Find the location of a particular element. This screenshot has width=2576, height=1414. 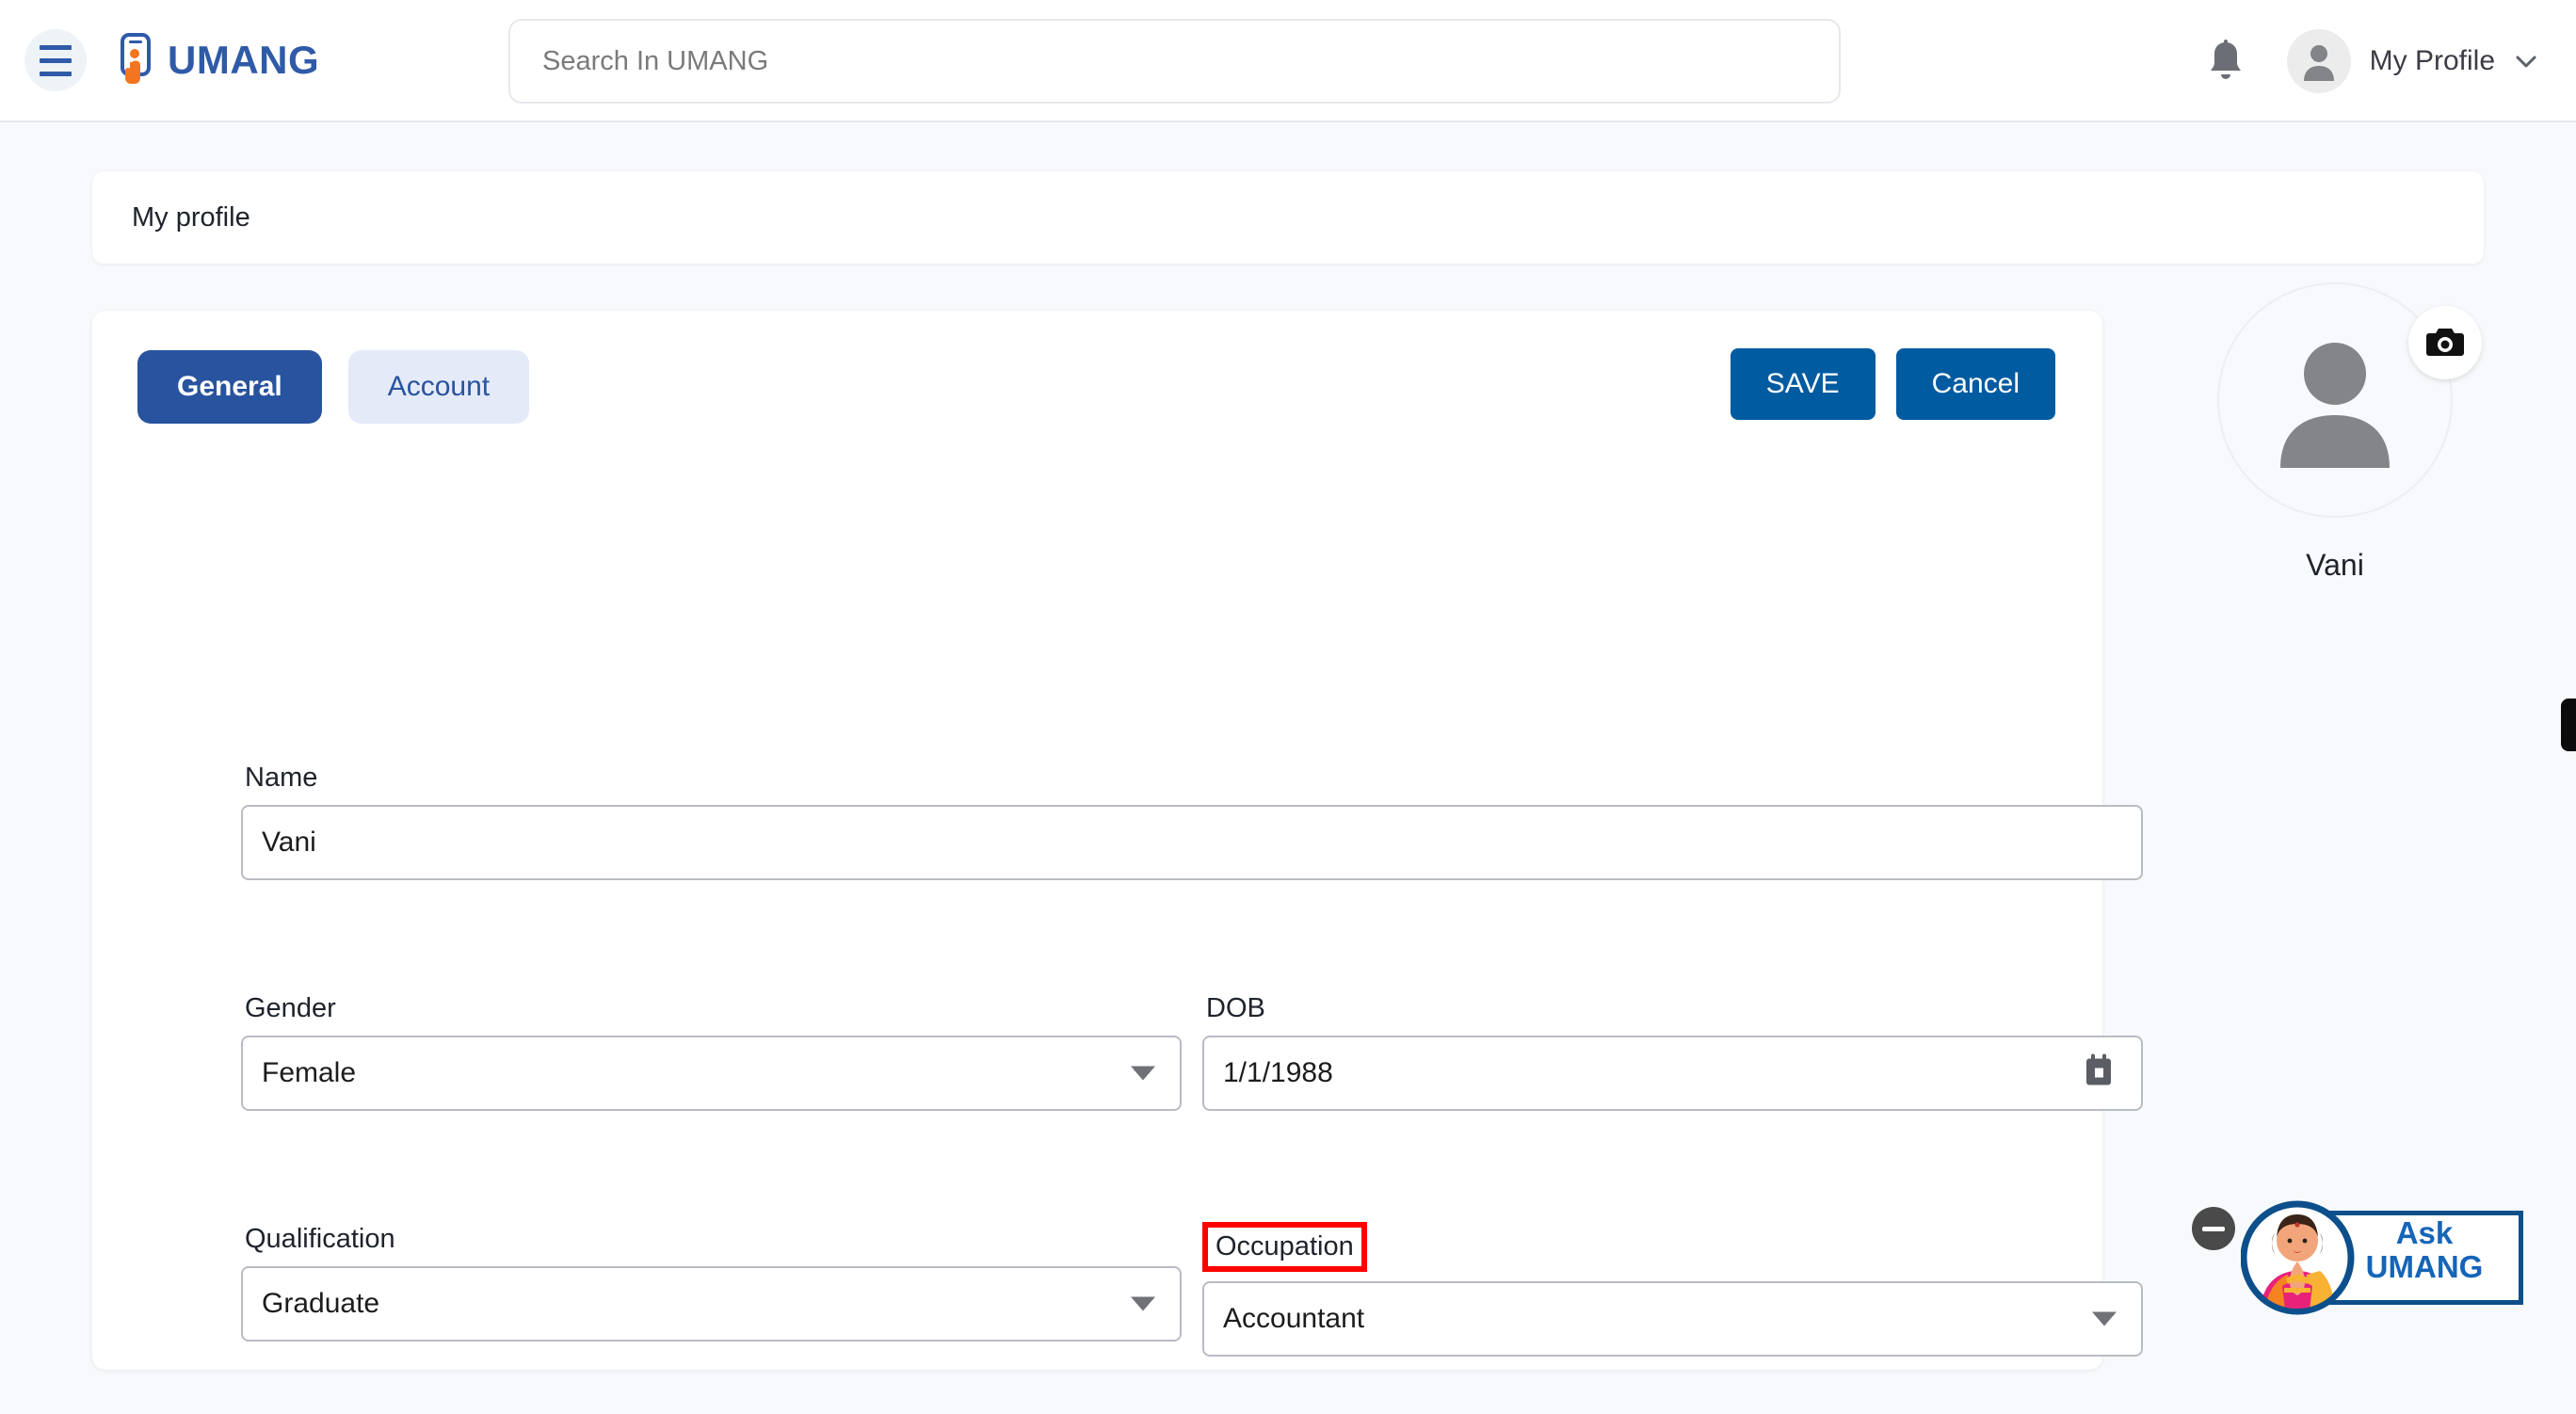

field-label-qualification: Qualification is located at coordinates (320, 1239).